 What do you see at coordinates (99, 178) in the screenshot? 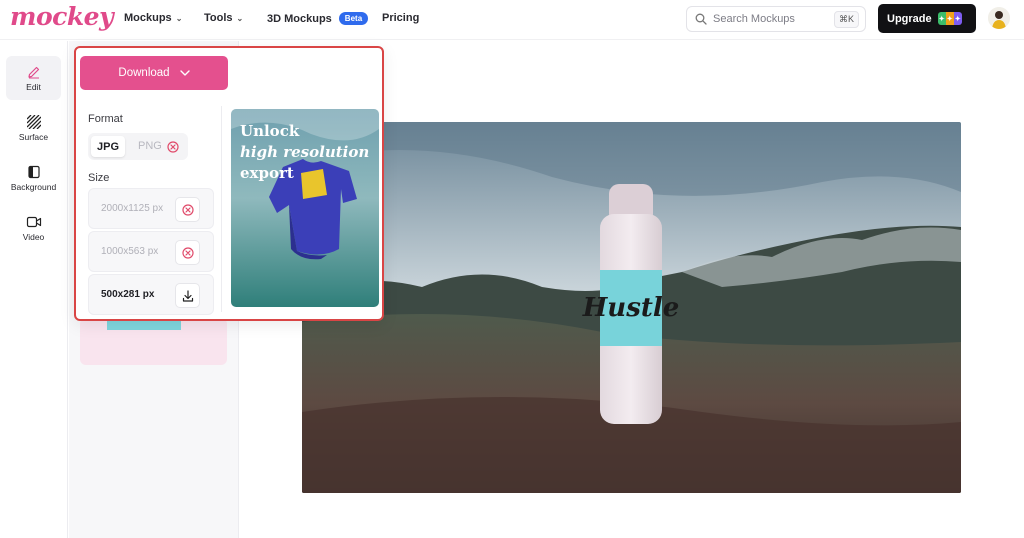
I see `size-label: Size` at bounding box center [99, 178].